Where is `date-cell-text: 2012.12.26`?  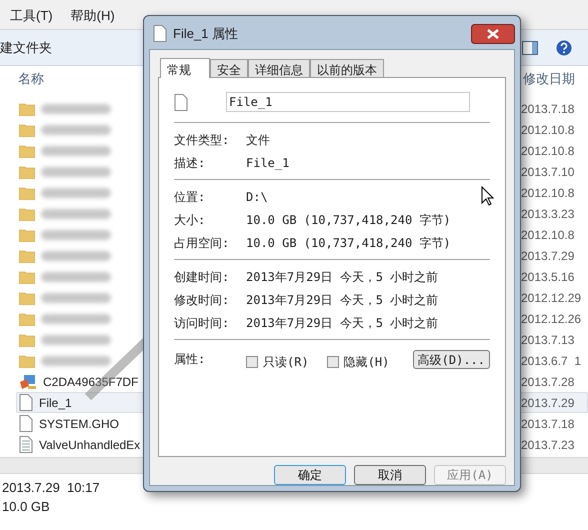 date-cell-text: 2012.12.26 is located at coordinates (551, 319).